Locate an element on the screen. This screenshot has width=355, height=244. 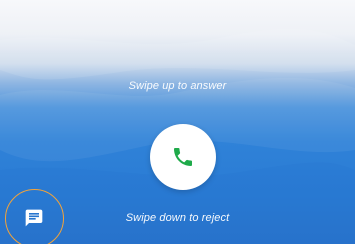
answer-call-button is located at coordinates (183, 157).